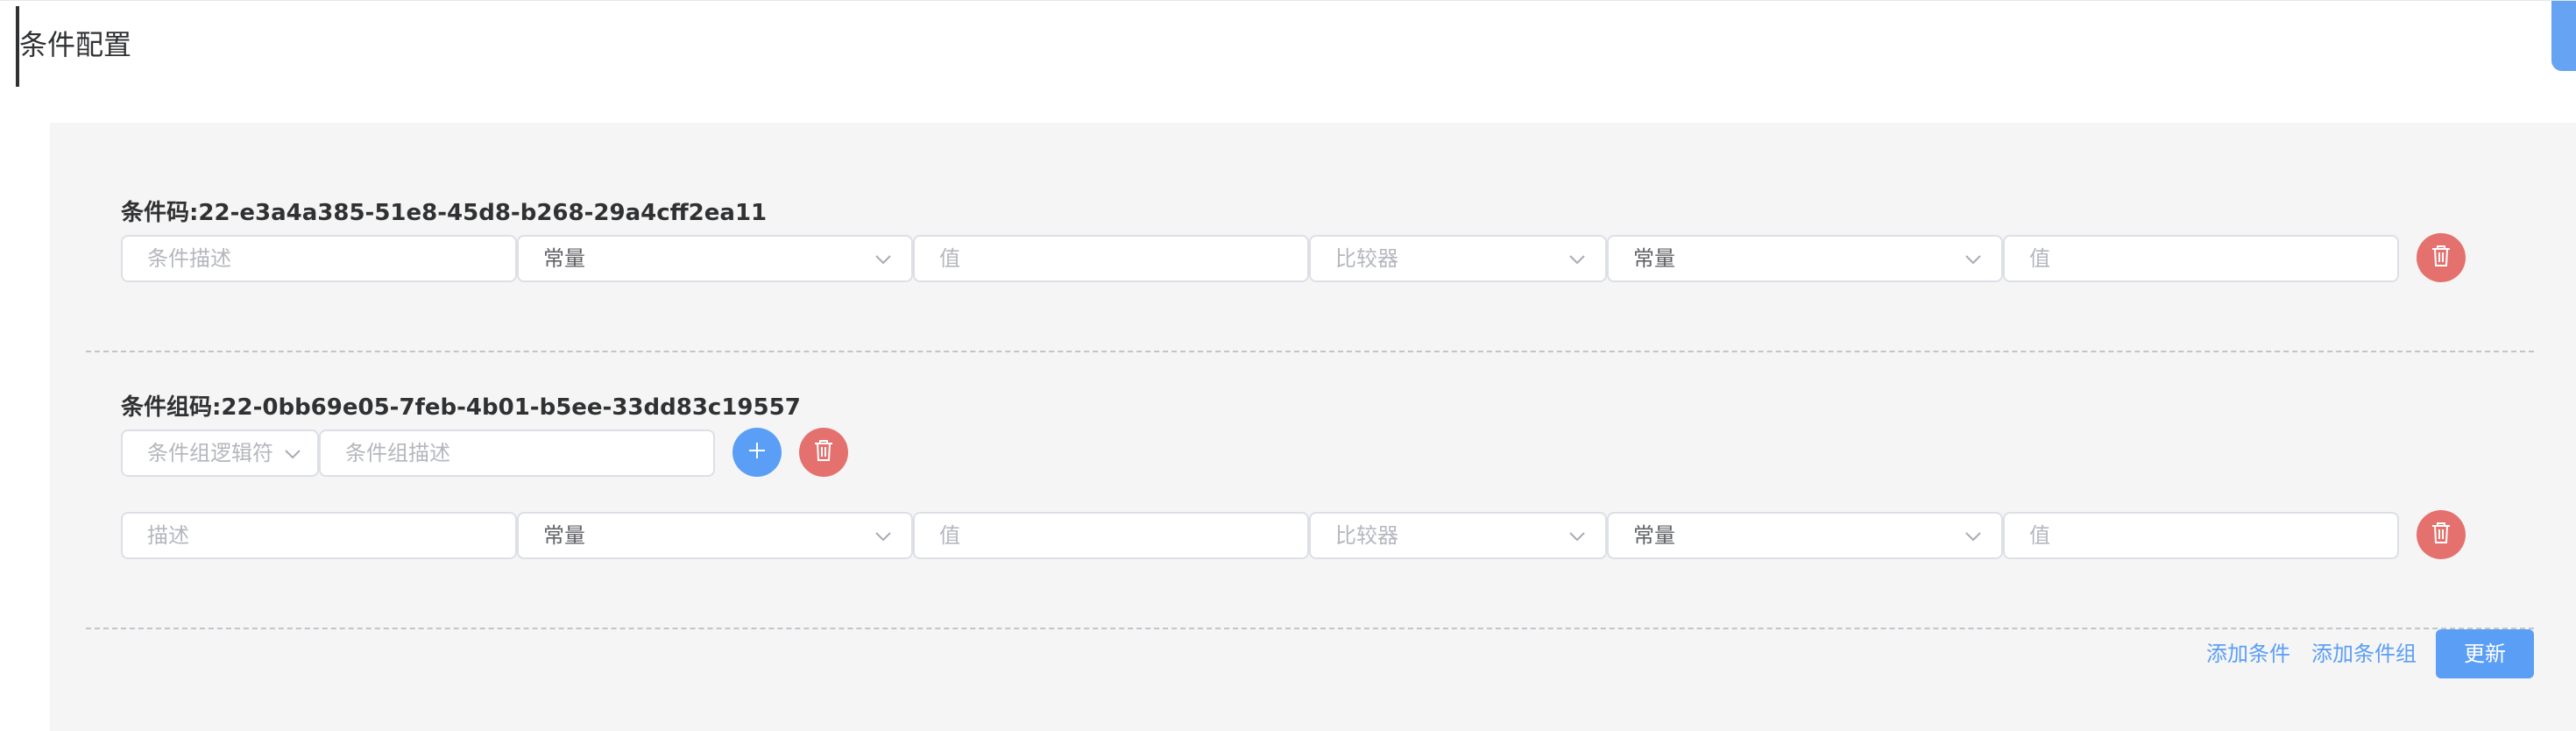 The image size is (2576, 731). Describe the element at coordinates (2248, 654) in the screenshot. I see `add-condition-link: 添加条件` at that location.